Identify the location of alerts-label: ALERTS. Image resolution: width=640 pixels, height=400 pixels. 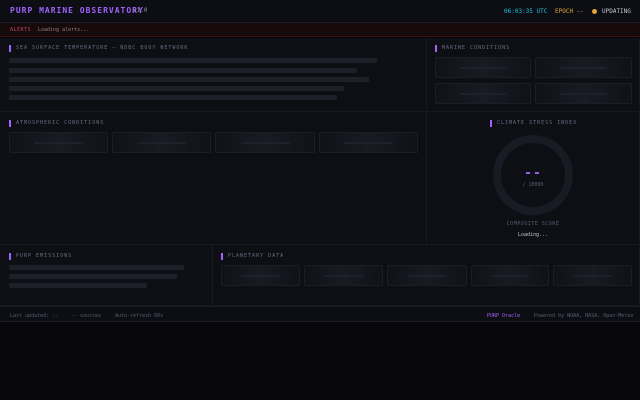
(21, 30).